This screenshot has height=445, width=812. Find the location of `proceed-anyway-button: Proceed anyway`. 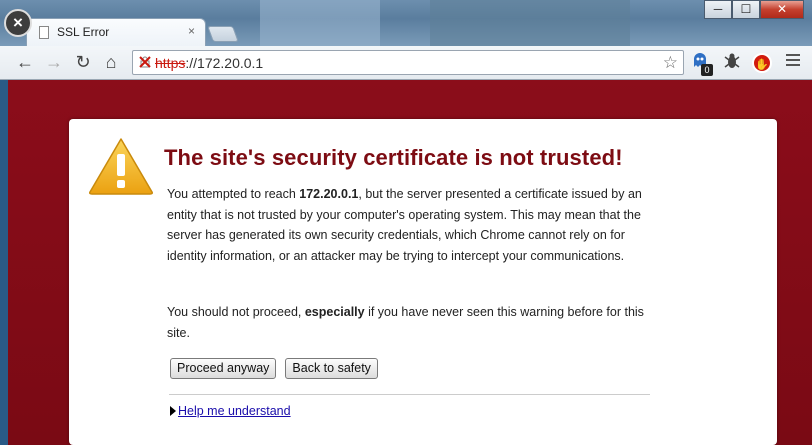

proceed-anyway-button: Proceed anyway is located at coordinates (223, 368).